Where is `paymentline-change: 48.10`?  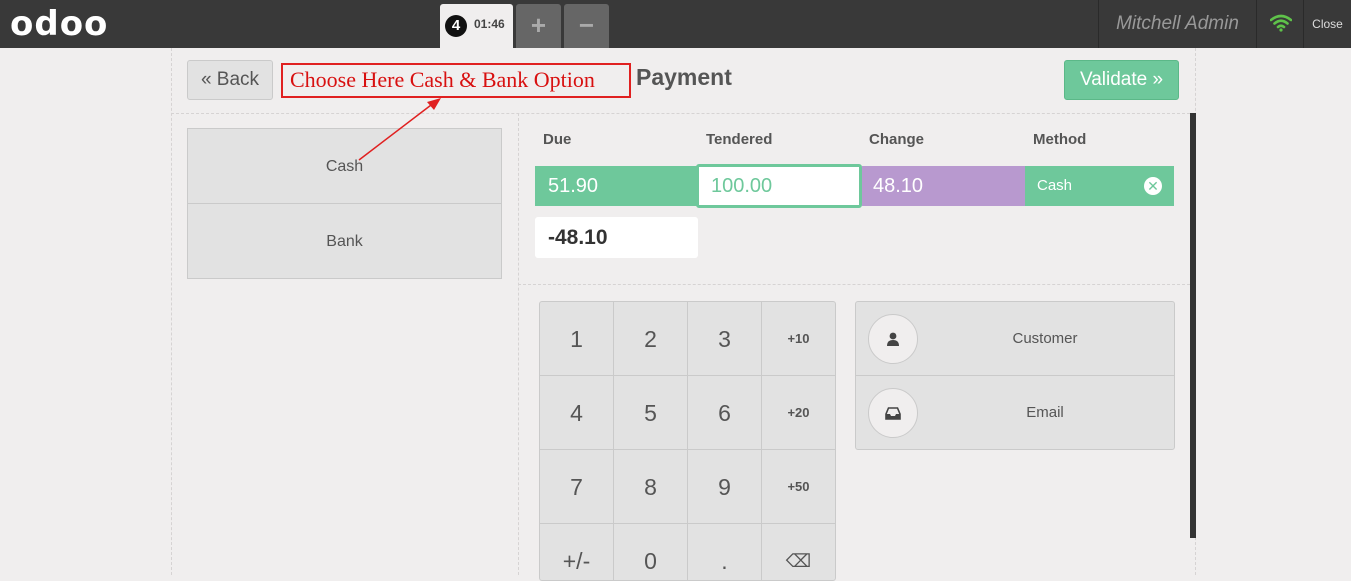
paymentline-change: 48.10 is located at coordinates (943, 186).